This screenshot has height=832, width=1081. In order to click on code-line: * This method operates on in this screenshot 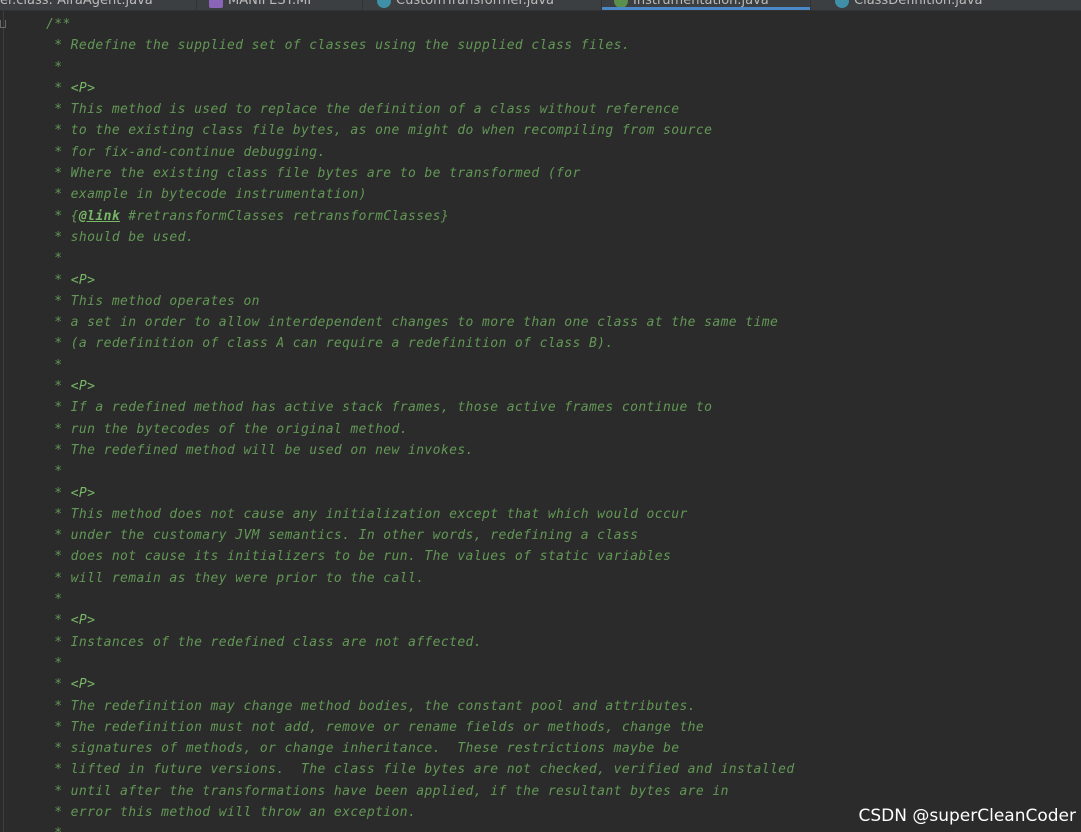, I will do `click(153, 301)`.